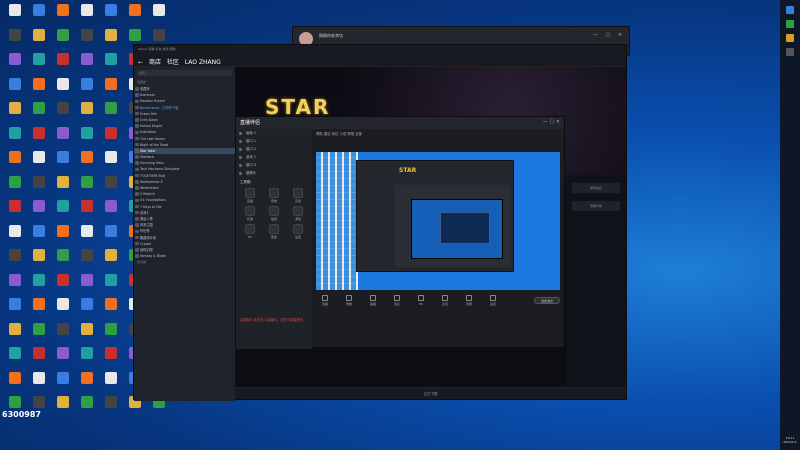 This screenshot has height=450, width=800. I want to click on window-controls: — ▢ ✕, so click(609, 35).